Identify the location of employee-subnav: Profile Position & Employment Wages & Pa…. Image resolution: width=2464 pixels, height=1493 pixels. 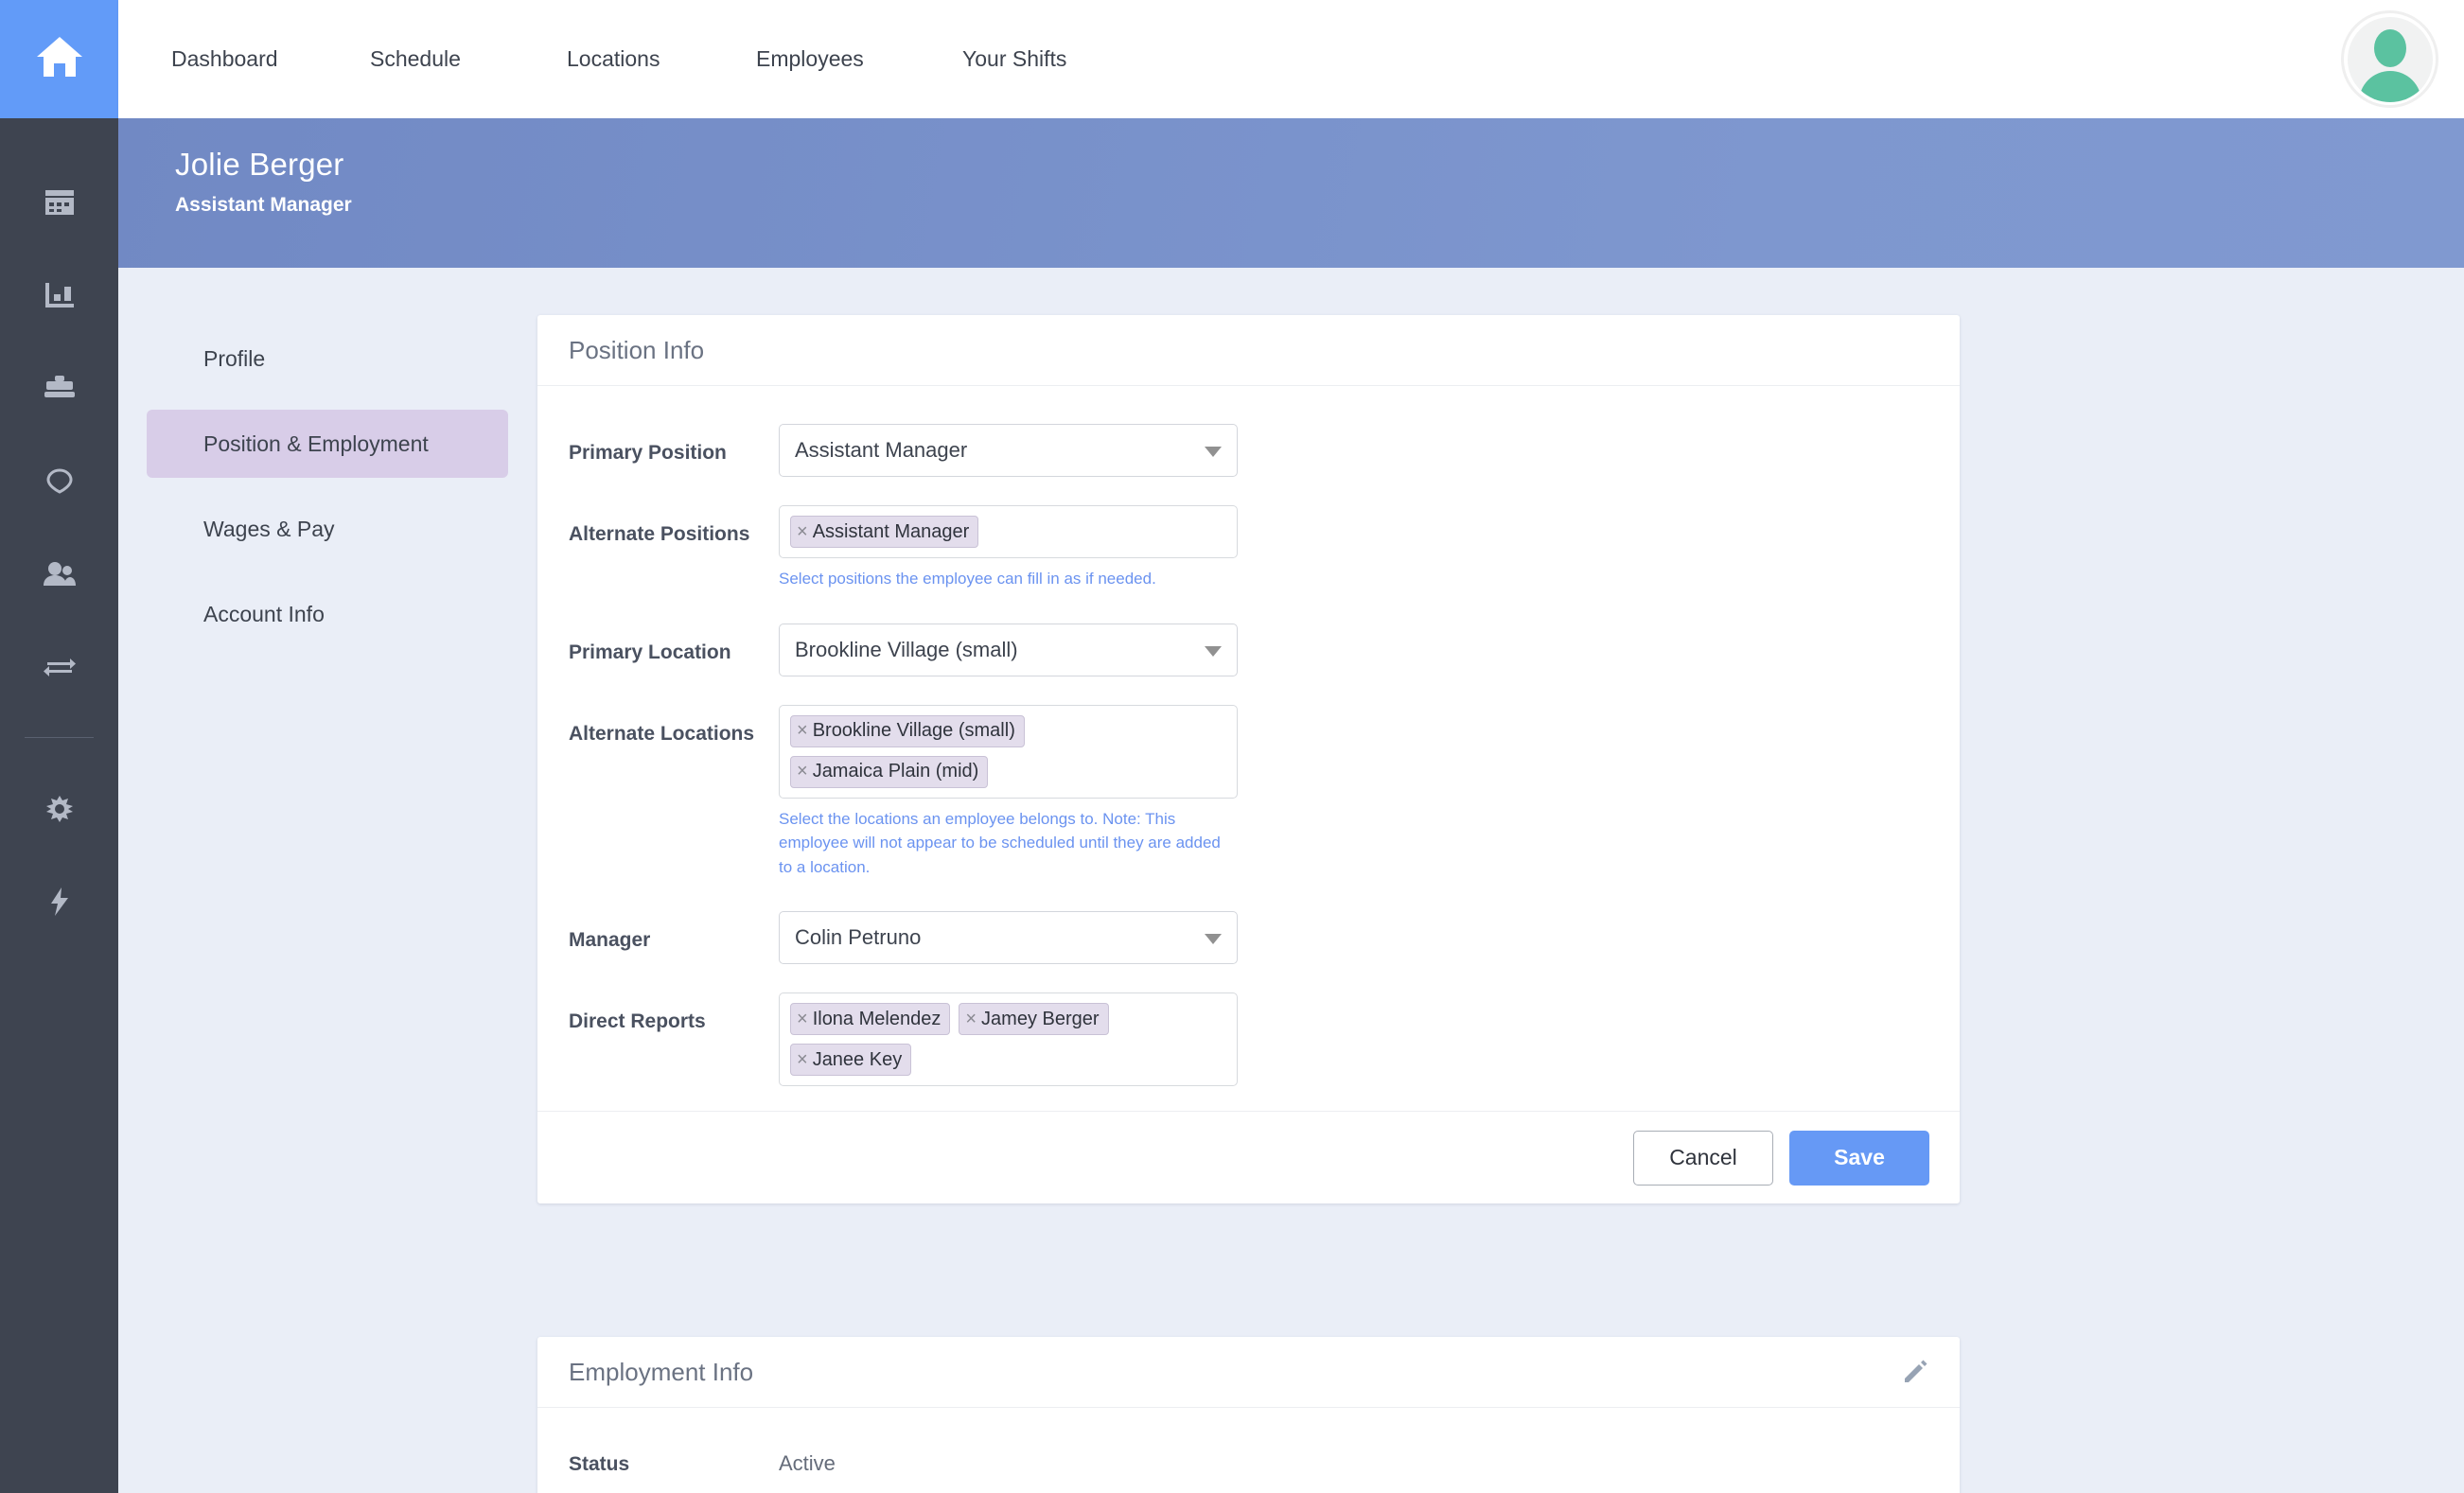
(326, 486).